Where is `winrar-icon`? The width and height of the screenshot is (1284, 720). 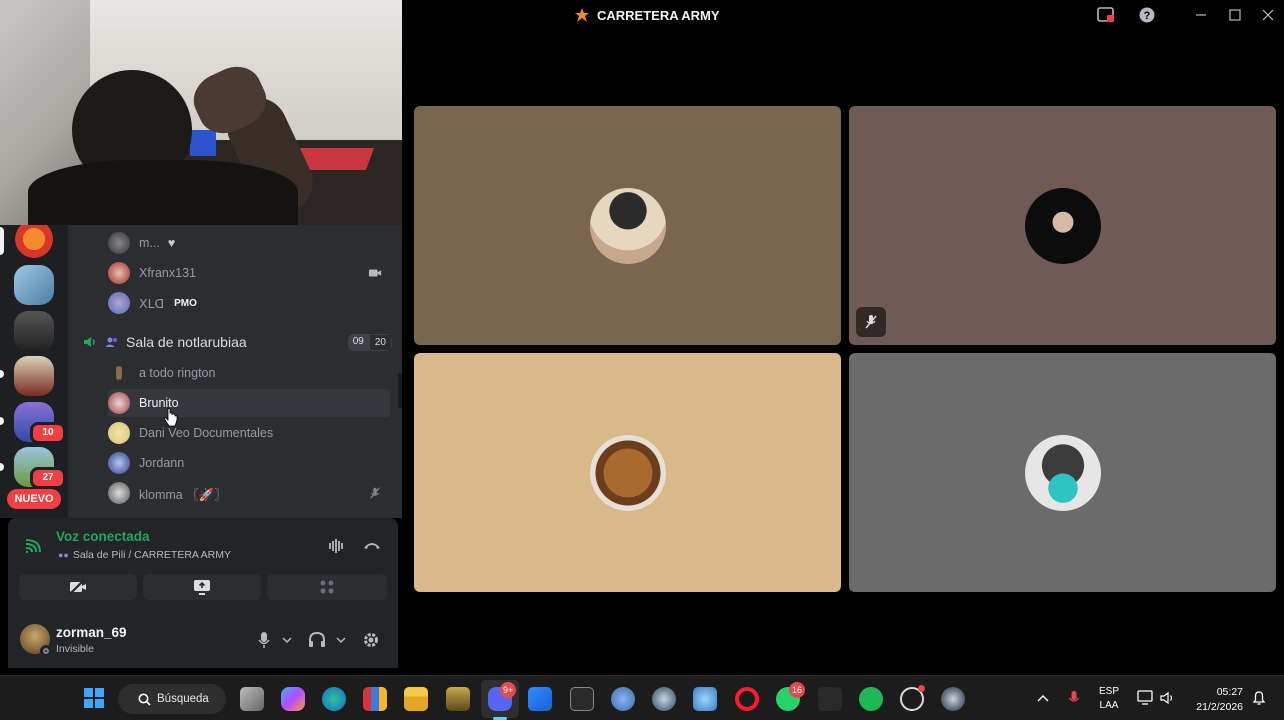
winrar-icon is located at coordinates (375, 699).